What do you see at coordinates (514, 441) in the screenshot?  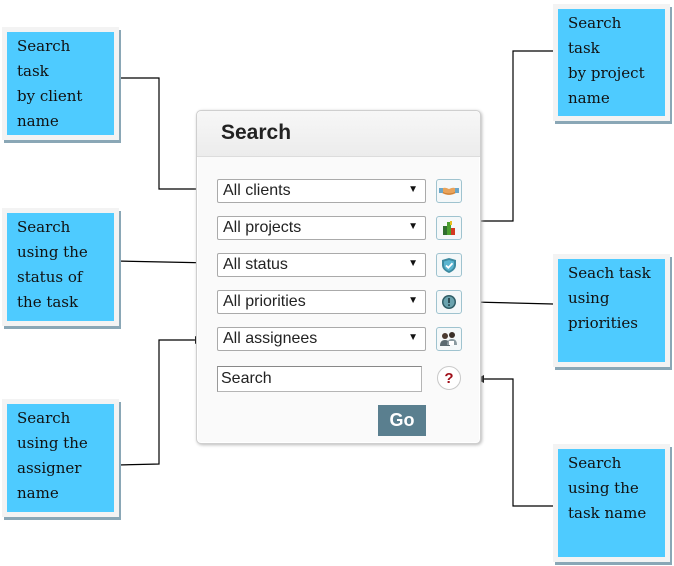 I see `arrow-task-name` at bounding box center [514, 441].